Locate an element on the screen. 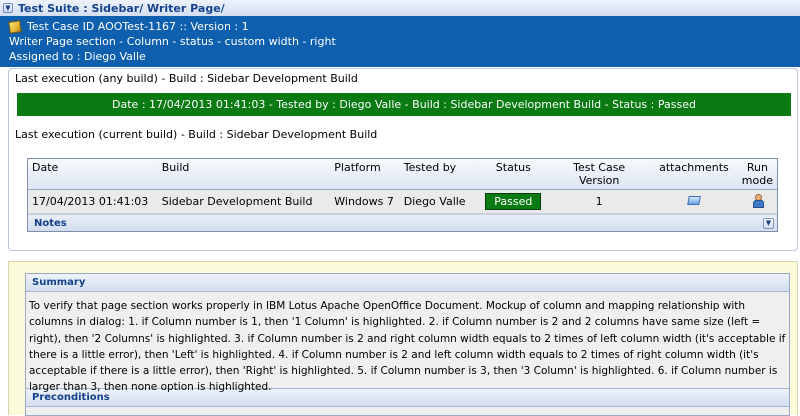 The width and height of the screenshot is (800, 416). test-case-id: Test Case ID AOOTest-1167 :: Version : 1 is located at coordinates (138, 26).